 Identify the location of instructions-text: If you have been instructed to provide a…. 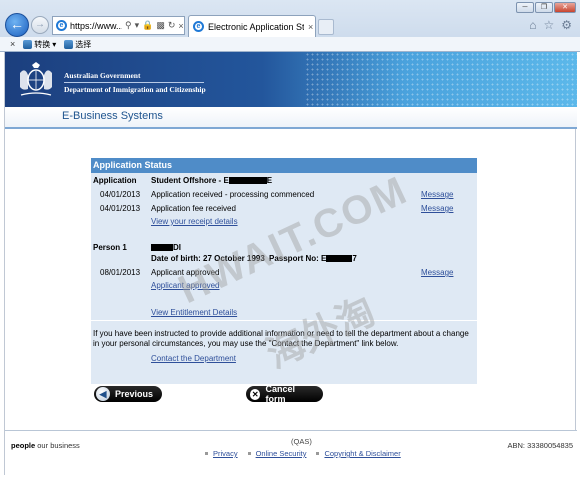
(281, 338).